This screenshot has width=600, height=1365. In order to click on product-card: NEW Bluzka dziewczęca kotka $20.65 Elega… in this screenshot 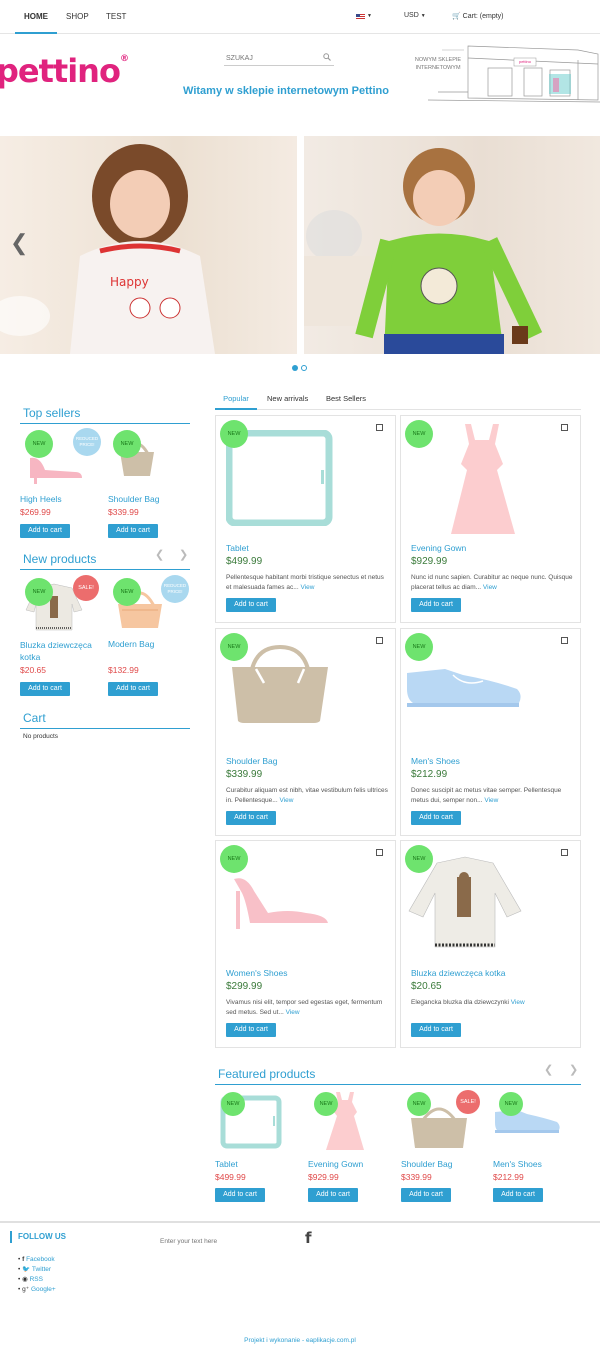, I will do `click(490, 944)`.